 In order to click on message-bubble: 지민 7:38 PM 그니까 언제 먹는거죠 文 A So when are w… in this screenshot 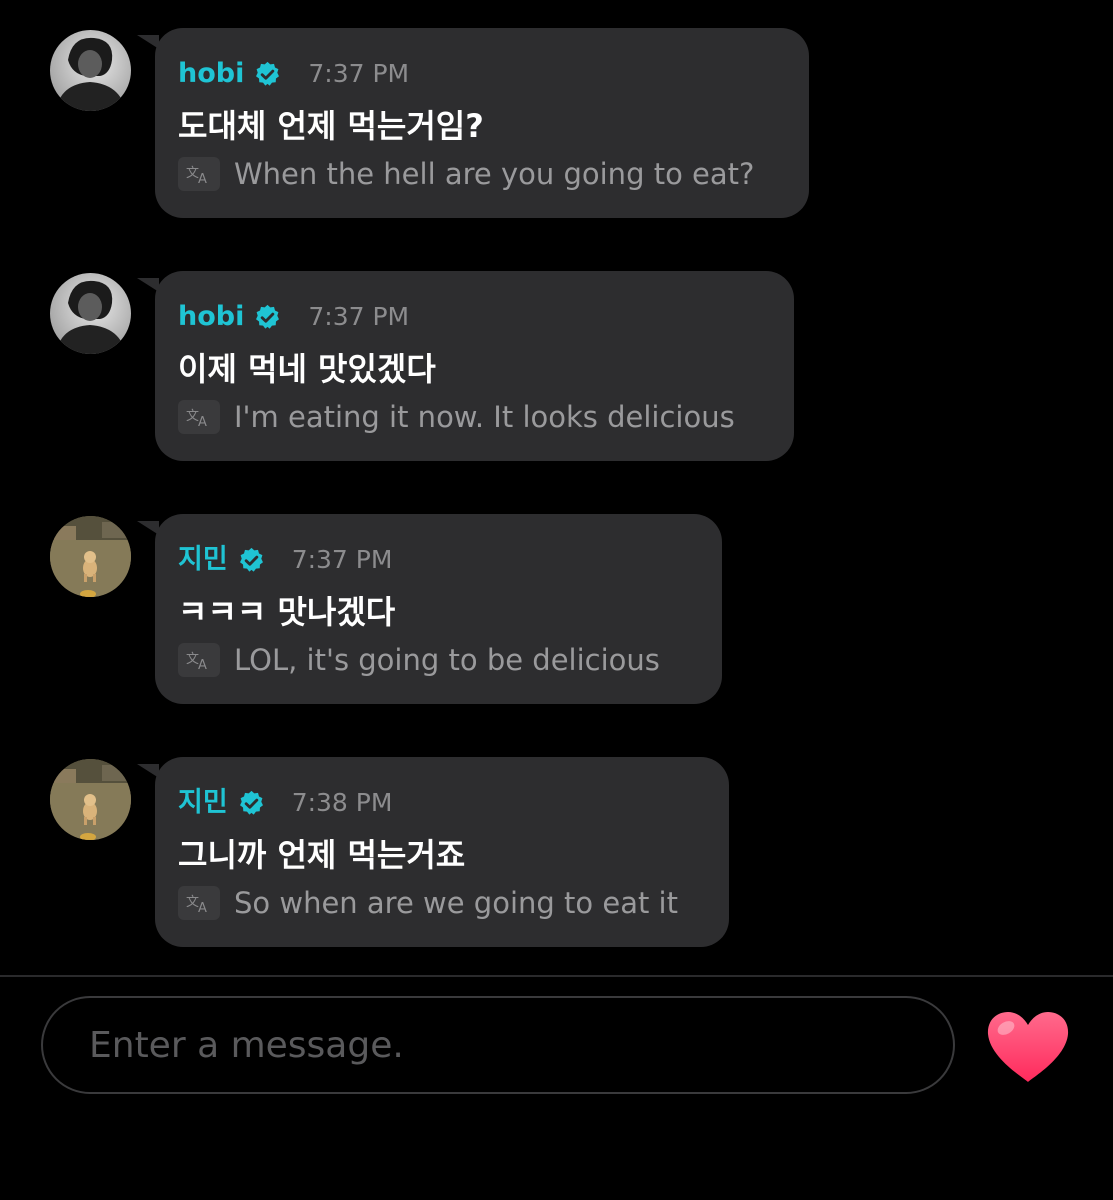, I will do `click(433, 852)`.